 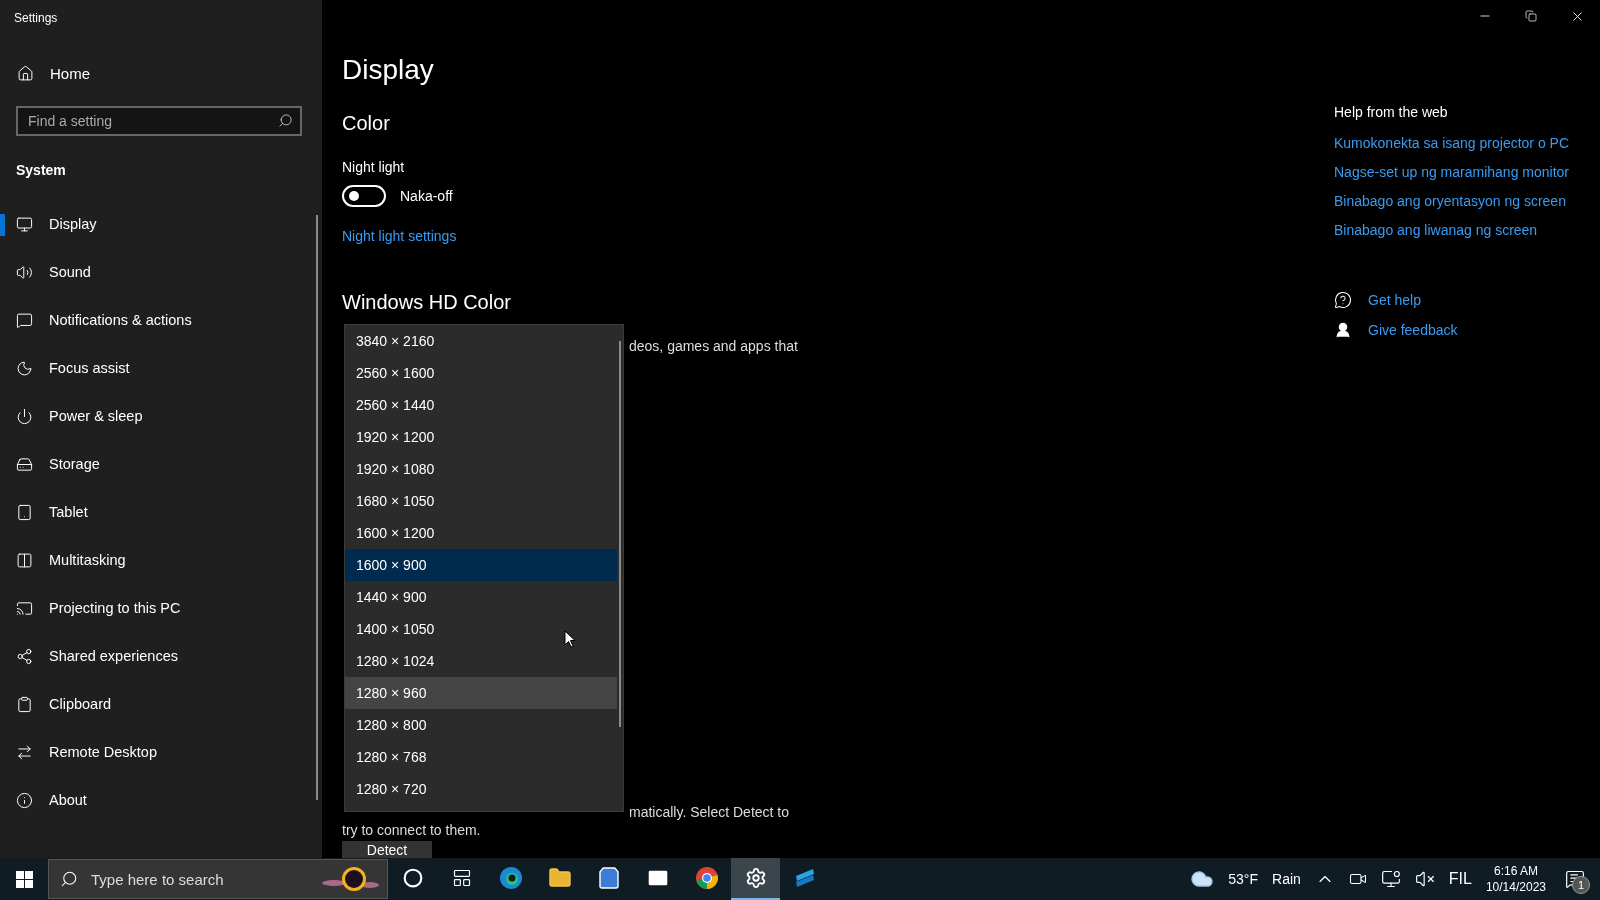 What do you see at coordinates (481, 501) in the screenshot?
I see `dropdown-option: 1680 × 1050` at bounding box center [481, 501].